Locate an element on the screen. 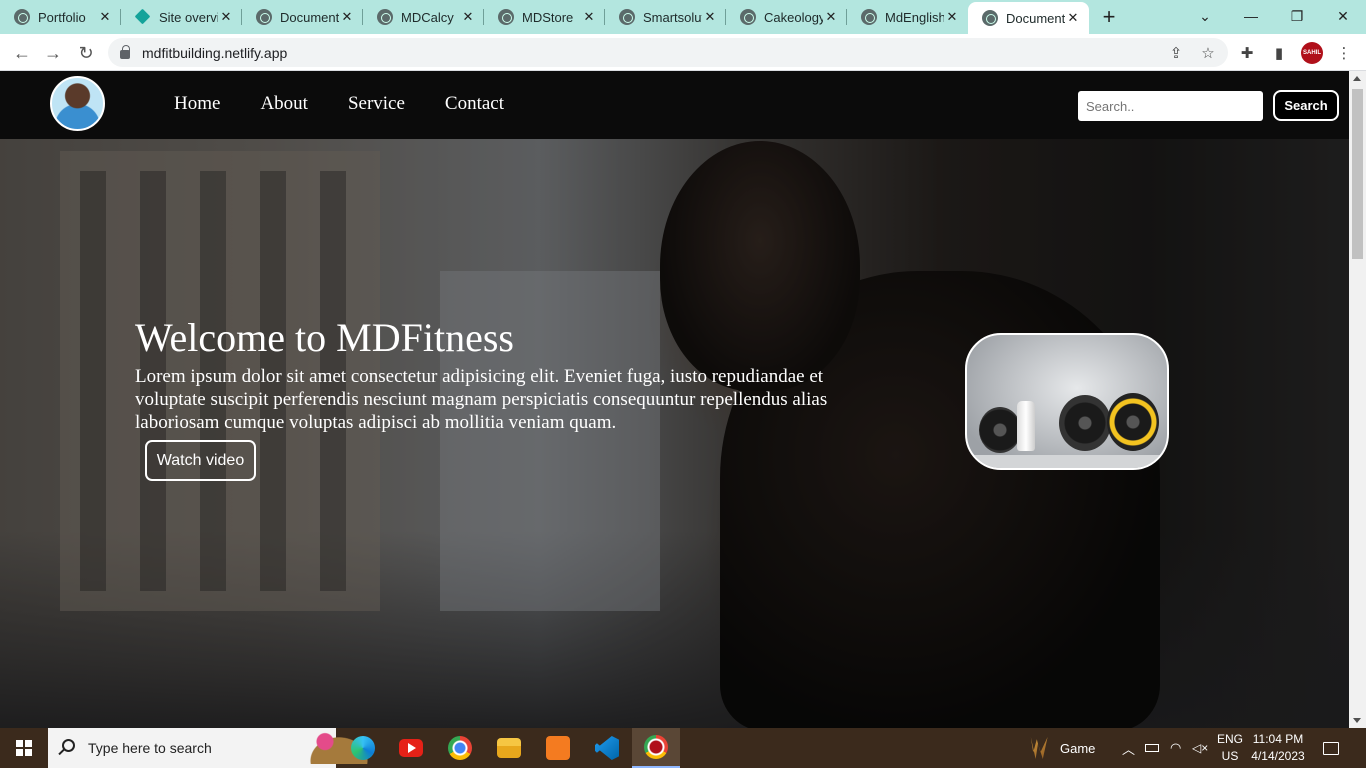 This screenshot has width=1366, height=768. tab-label: MDStore is located at coordinates (548, 17).